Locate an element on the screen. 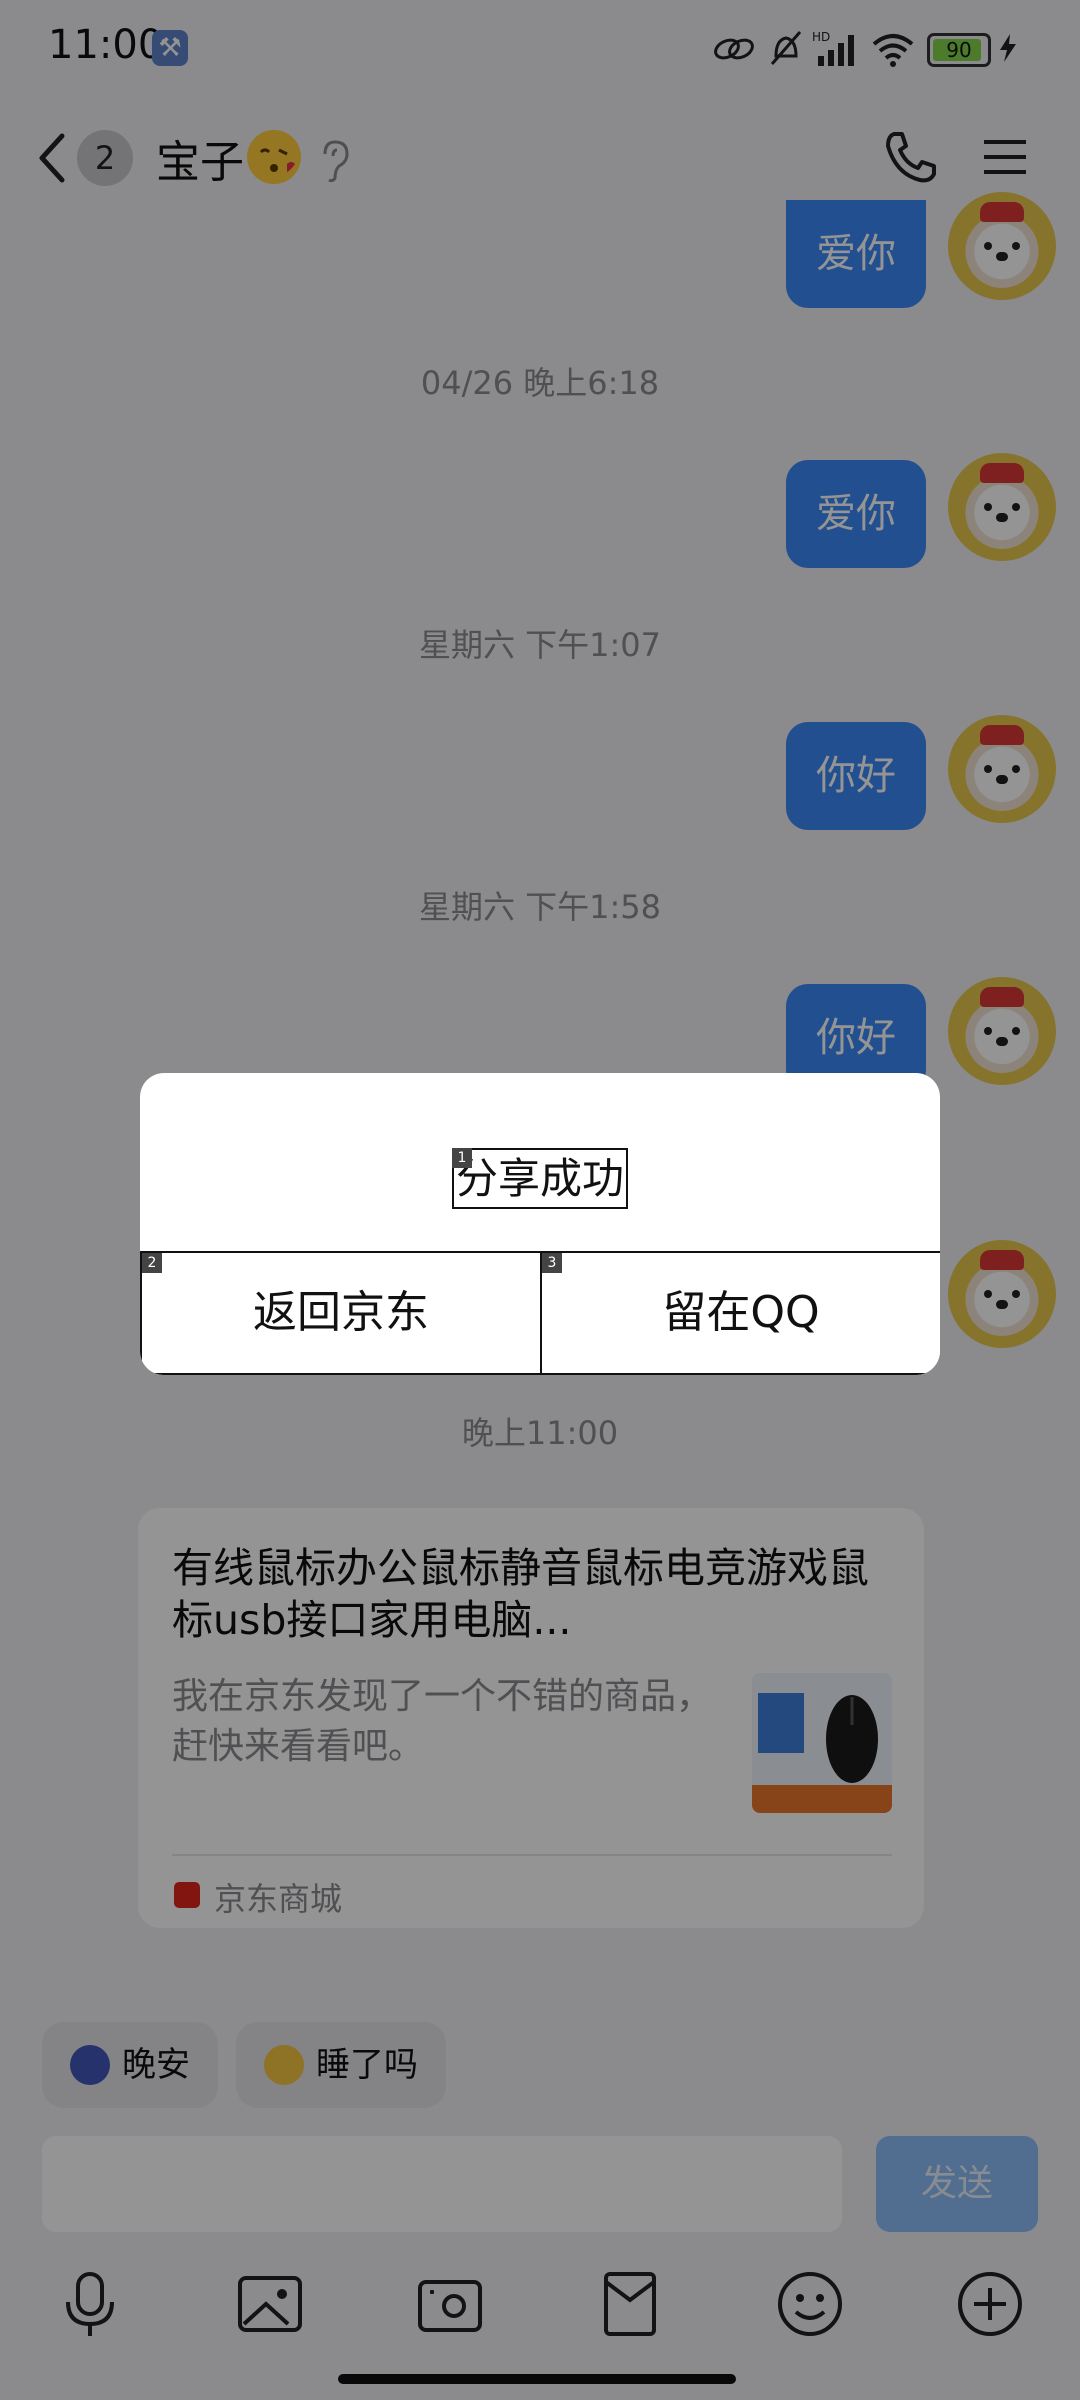 This screenshot has width=1080, height=2400. stay-button-label: 留在QQ is located at coordinates (741, 1312).